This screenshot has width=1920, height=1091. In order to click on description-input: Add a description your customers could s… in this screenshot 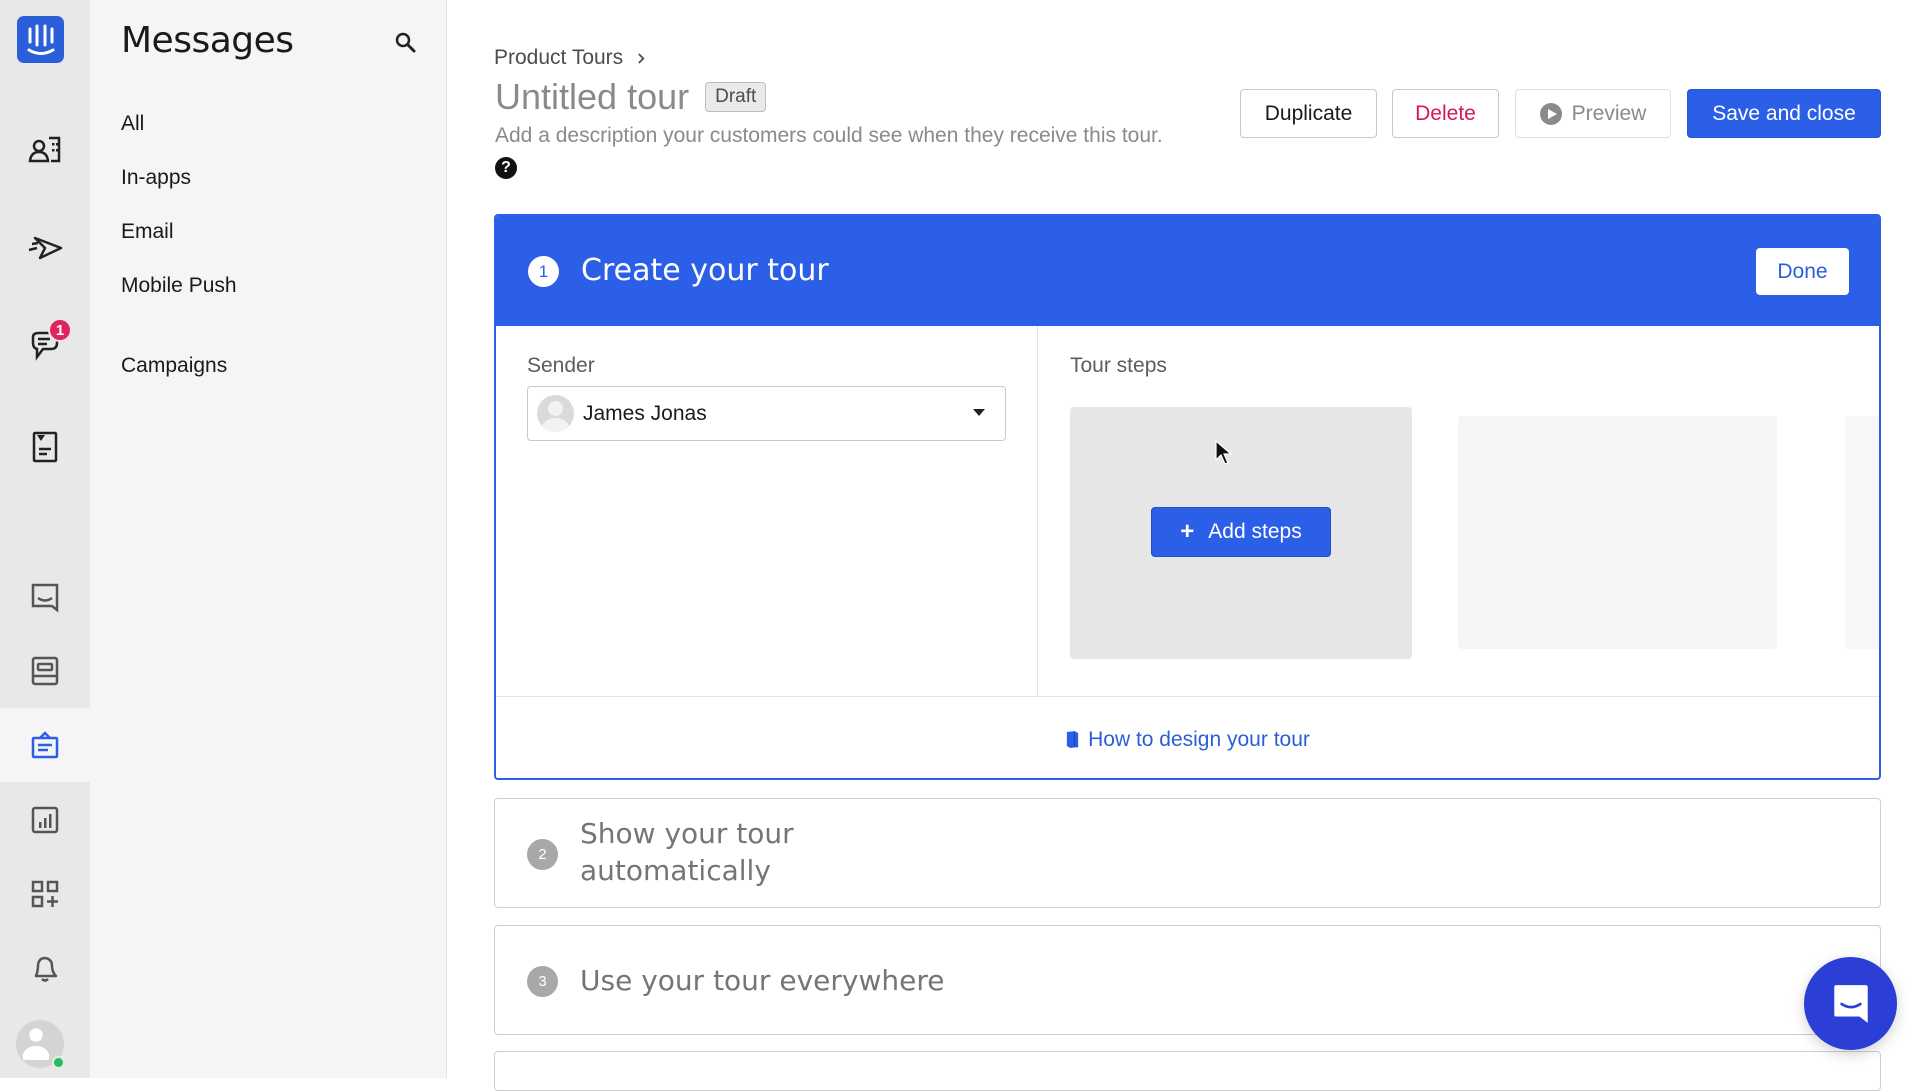, I will do `click(829, 136)`.